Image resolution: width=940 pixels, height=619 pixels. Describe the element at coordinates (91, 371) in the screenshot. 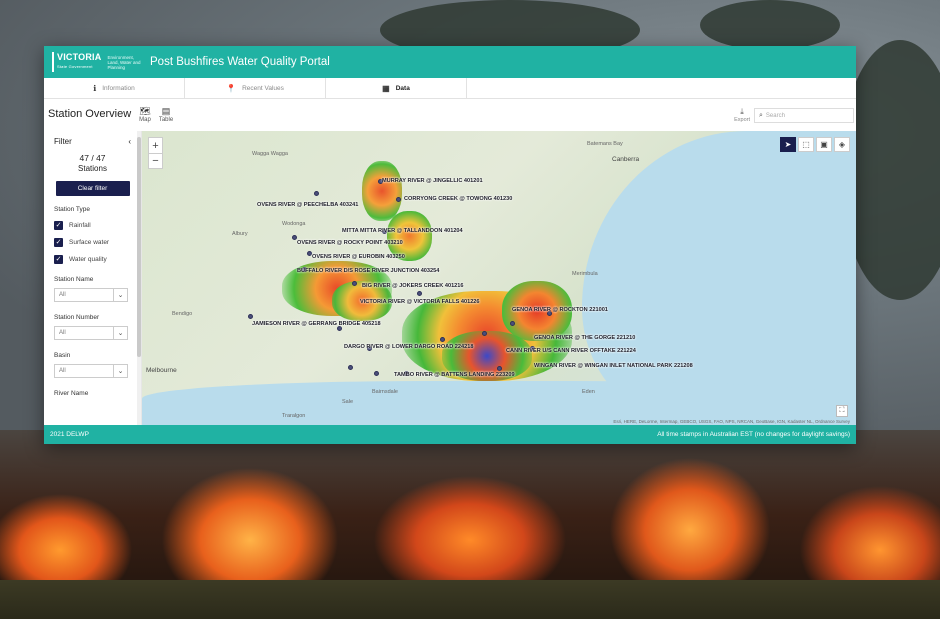

I see `basin-select: All ⌄` at that location.